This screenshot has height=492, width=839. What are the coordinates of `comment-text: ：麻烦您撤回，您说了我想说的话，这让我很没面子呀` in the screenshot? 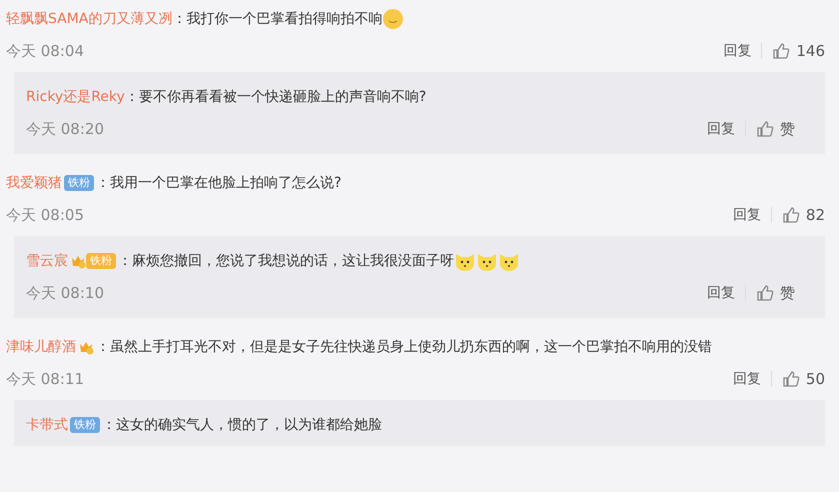 It's located at (286, 261).